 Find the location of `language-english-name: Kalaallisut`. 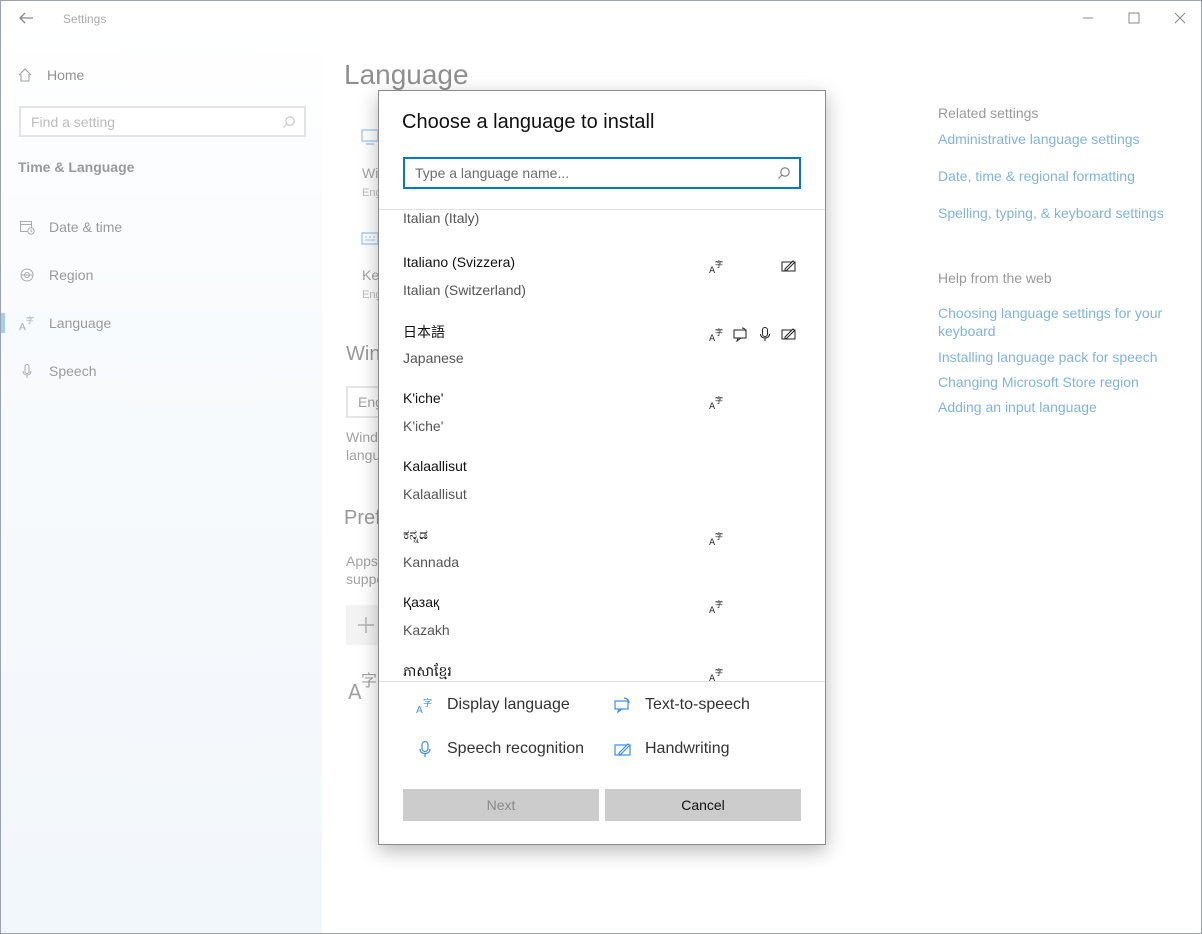

language-english-name: Kalaallisut is located at coordinates (435, 494).